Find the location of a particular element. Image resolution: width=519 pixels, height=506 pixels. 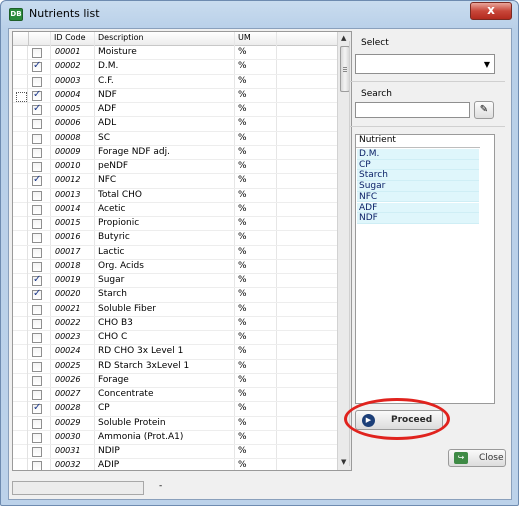

table-row: 00024 RD CHO 3x Level 1% is located at coordinates (175, 352).